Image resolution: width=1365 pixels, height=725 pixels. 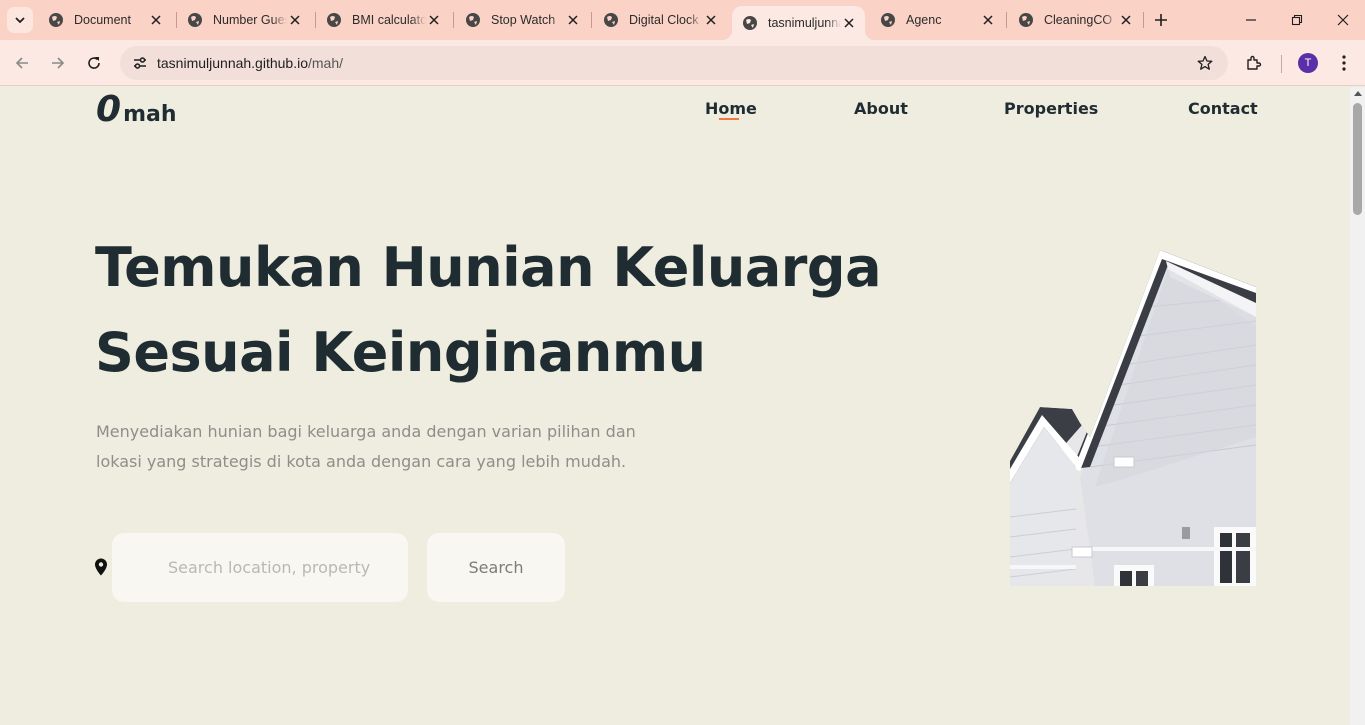 I want to click on site-settings-icon, so click(x=140, y=63).